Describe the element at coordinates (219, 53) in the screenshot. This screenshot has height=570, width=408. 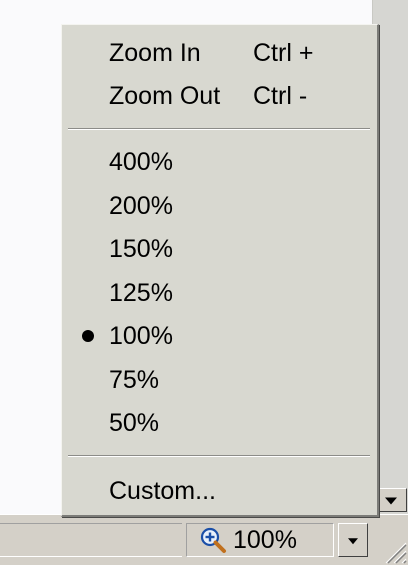
I see `menu-item-zoom-in: Zoom In Ctrl +` at that location.